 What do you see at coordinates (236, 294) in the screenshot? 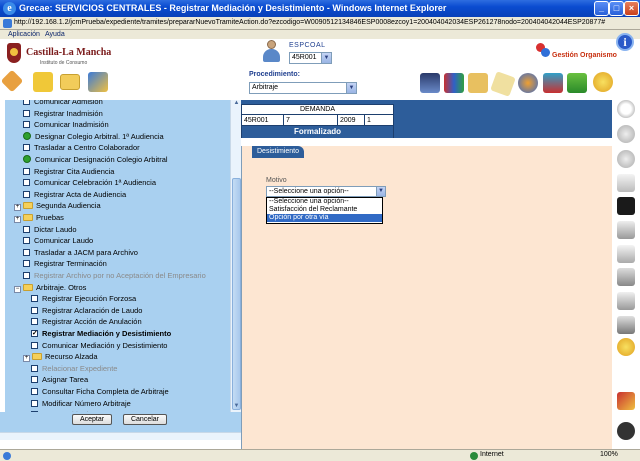
I see `scroll-thumb` at bounding box center [236, 294].